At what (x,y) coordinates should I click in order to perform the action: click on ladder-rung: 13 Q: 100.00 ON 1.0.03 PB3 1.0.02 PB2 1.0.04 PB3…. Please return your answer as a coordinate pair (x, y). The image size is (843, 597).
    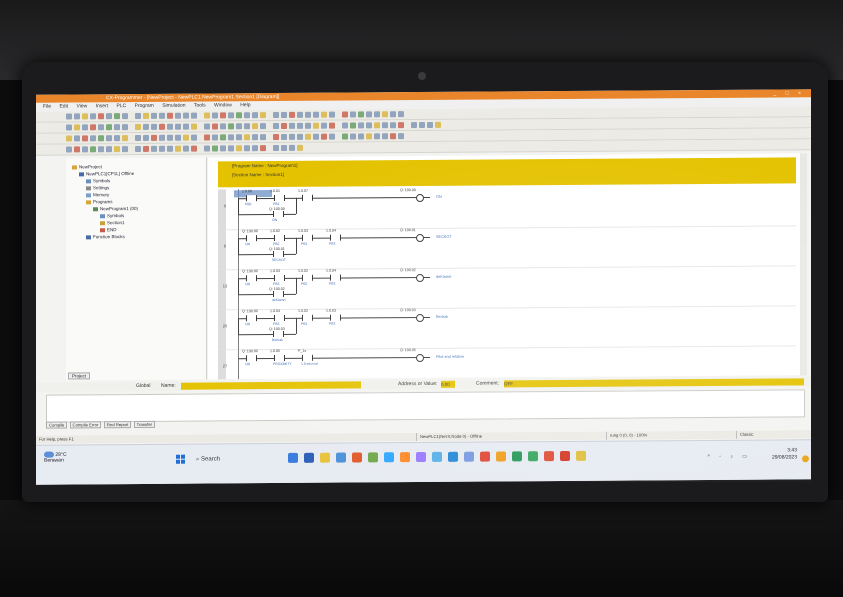
    Looking at the image, I should click on (507, 288).